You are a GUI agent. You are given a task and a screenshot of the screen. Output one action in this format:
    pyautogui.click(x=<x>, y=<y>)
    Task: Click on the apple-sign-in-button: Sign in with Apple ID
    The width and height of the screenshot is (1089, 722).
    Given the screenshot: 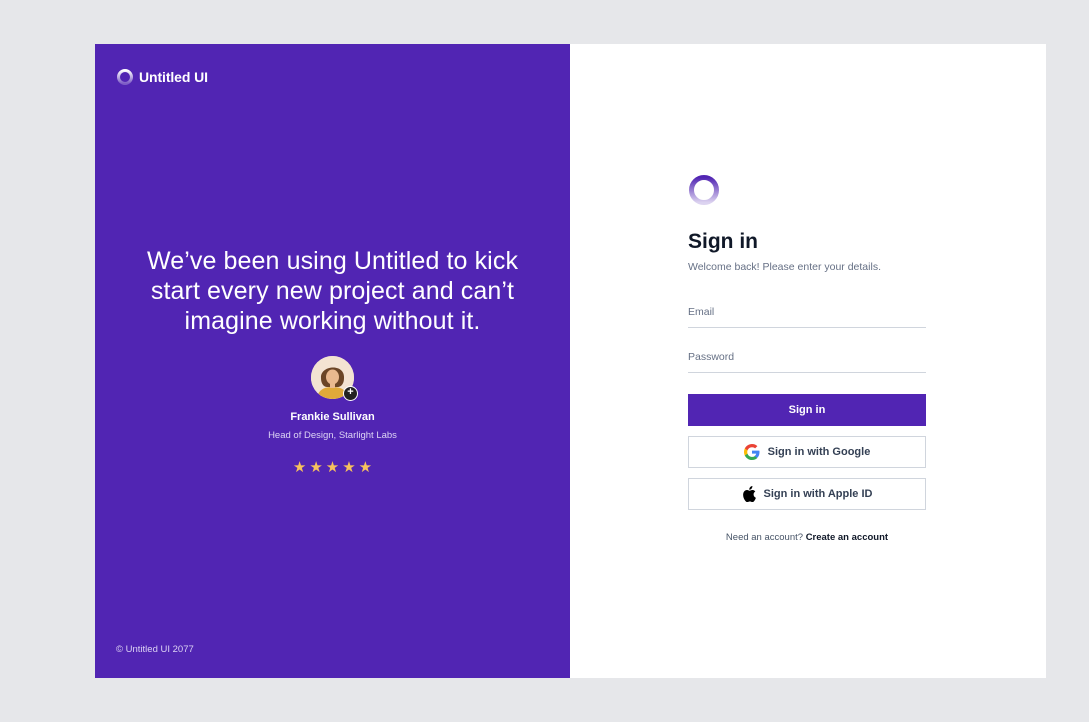 What is the action you would take?
    pyautogui.click(x=807, y=494)
    